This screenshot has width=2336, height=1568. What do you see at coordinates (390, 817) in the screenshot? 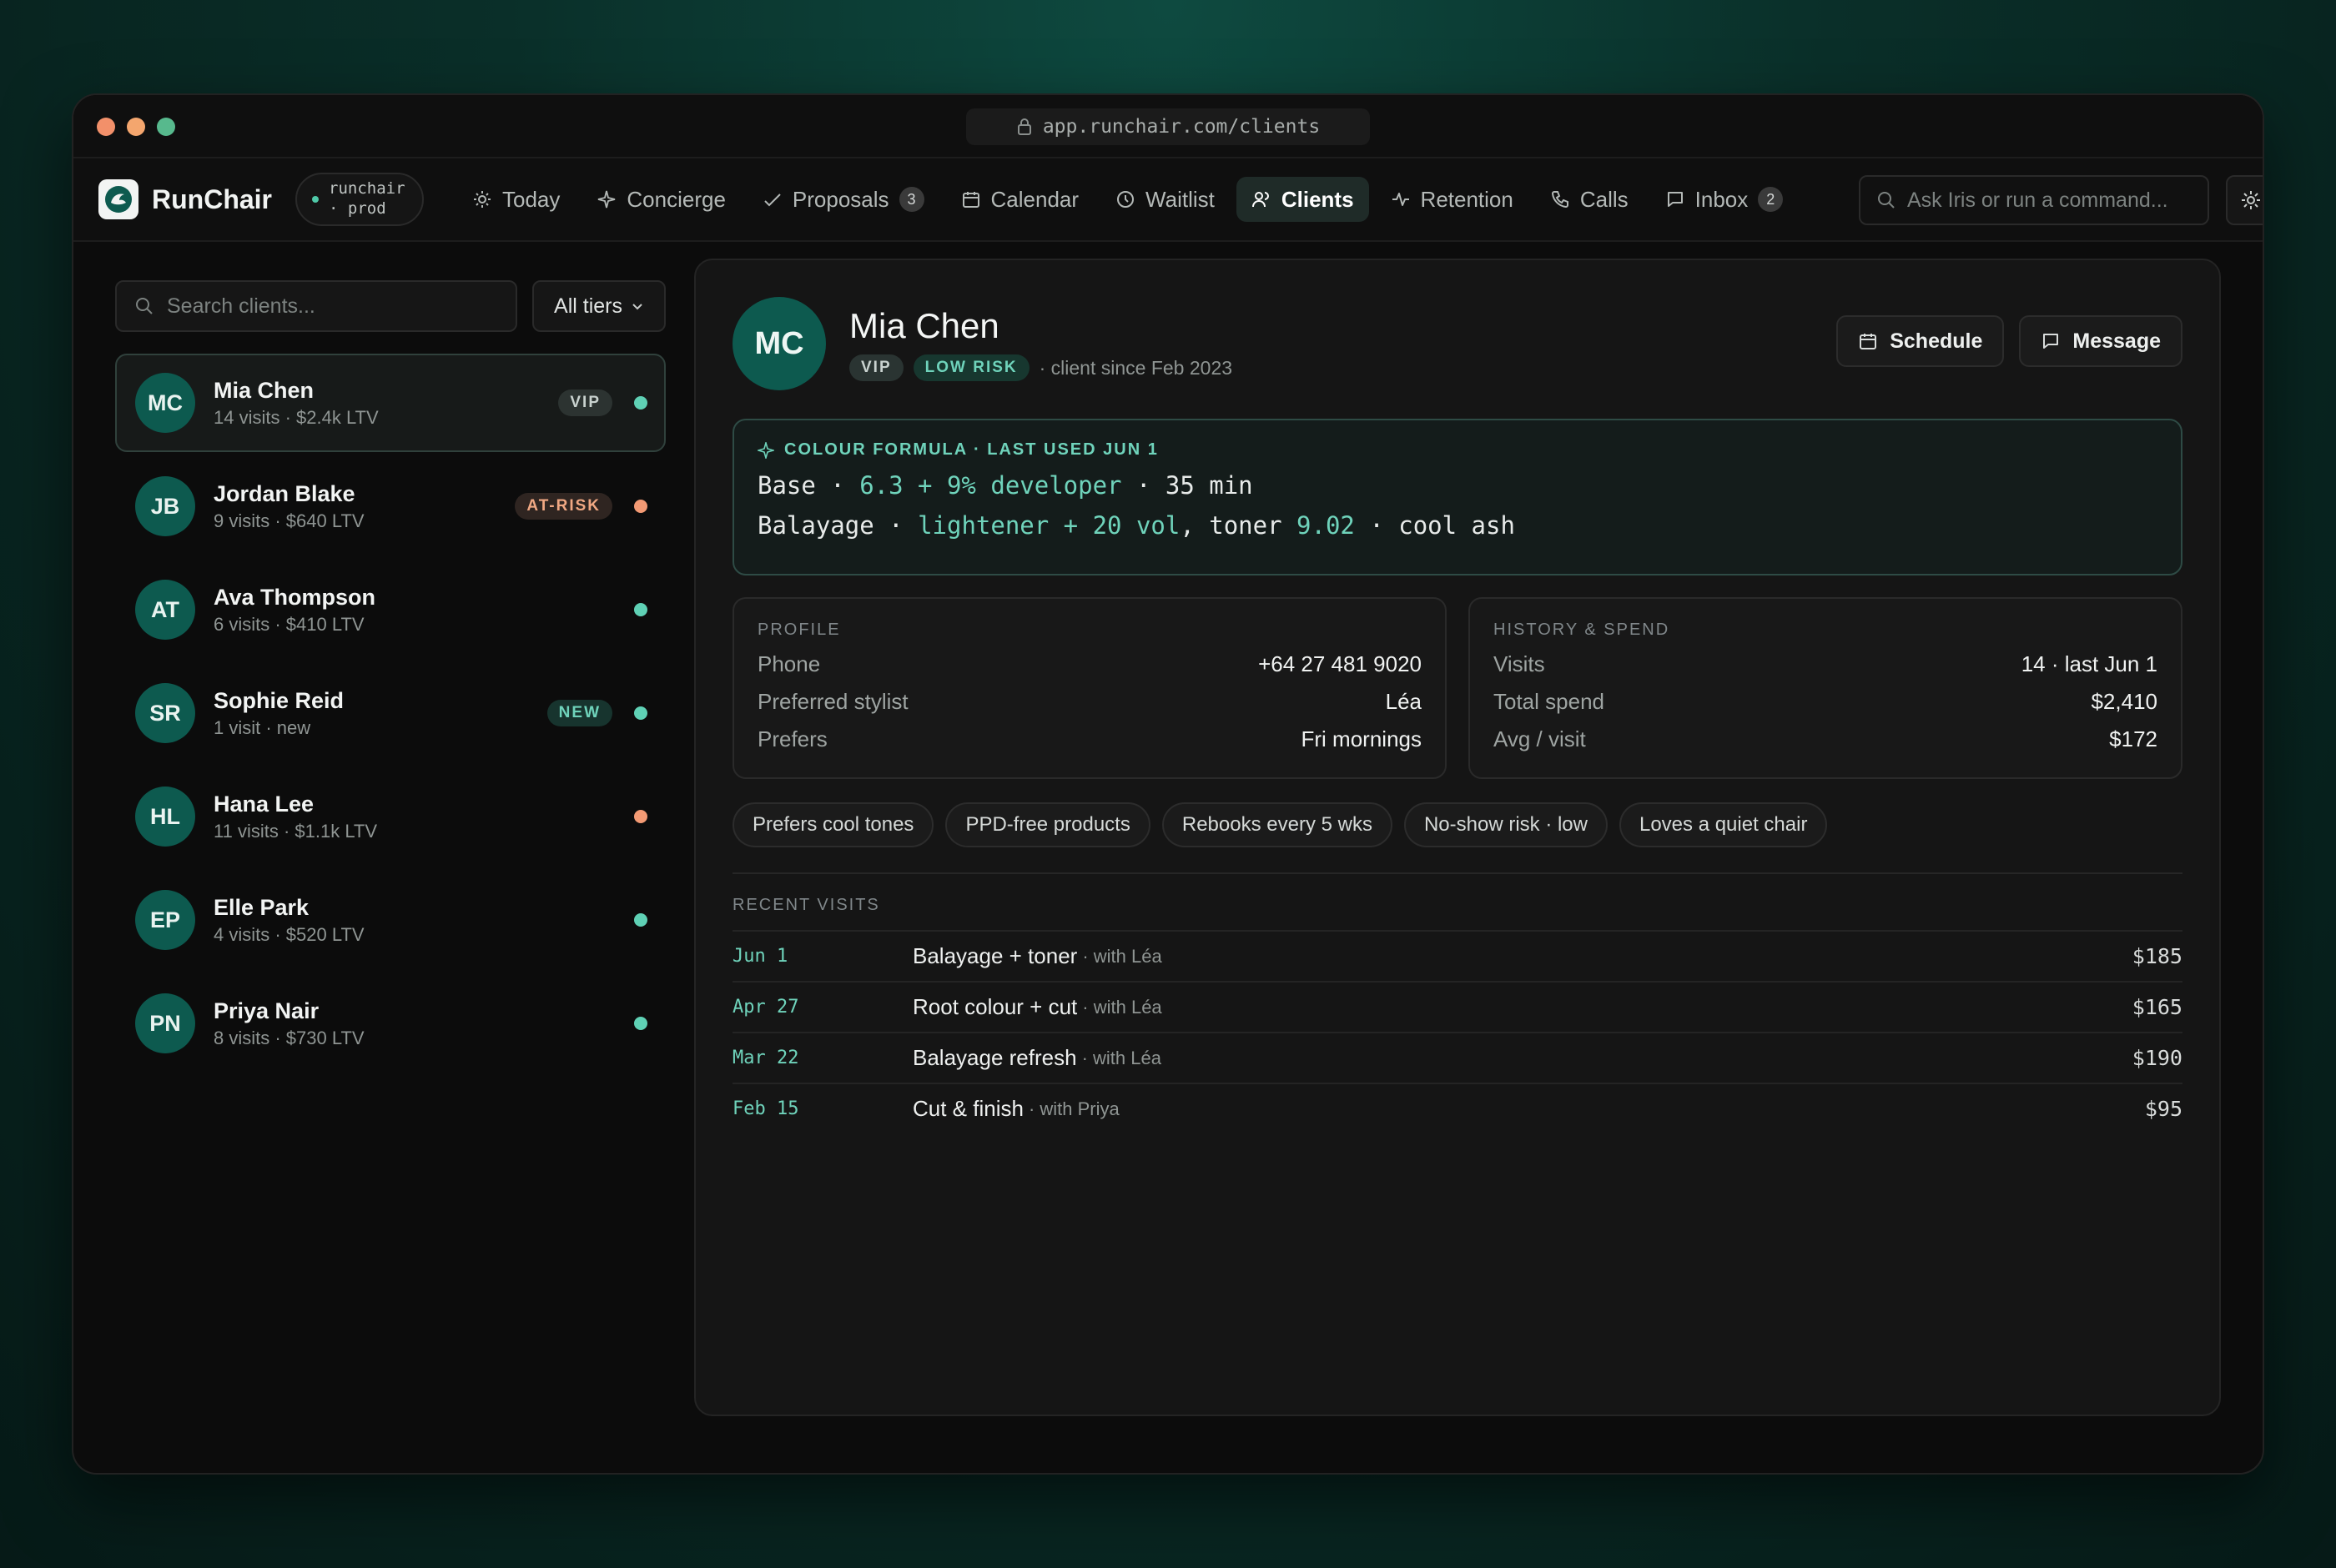
I see `client-row: HL Hana Lee 11 visits · $1.1k LTV` at bounding box center [390, 817].